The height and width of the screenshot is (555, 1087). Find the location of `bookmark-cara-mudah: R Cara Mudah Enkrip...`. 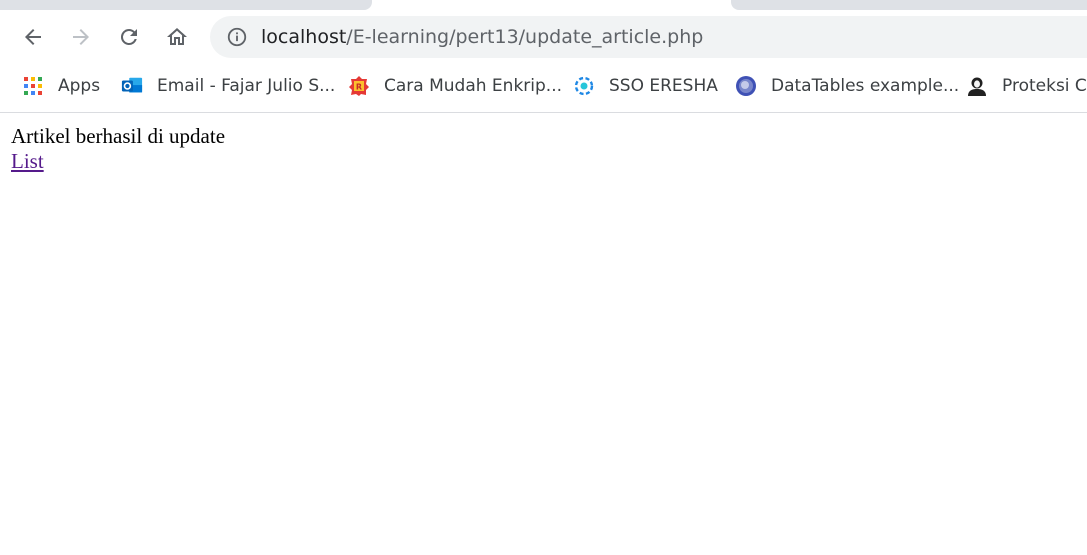

bookmark-cara-mudah: R Cara Mudah Enkrip... is located at coordinates (455, 86).